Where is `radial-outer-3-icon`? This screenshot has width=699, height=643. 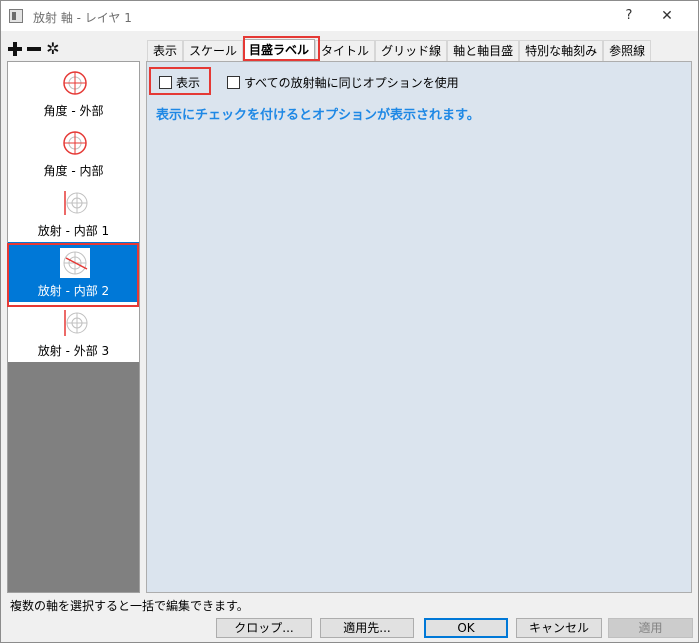 radial-outer-3-icon is located at coordinates (76, 323).